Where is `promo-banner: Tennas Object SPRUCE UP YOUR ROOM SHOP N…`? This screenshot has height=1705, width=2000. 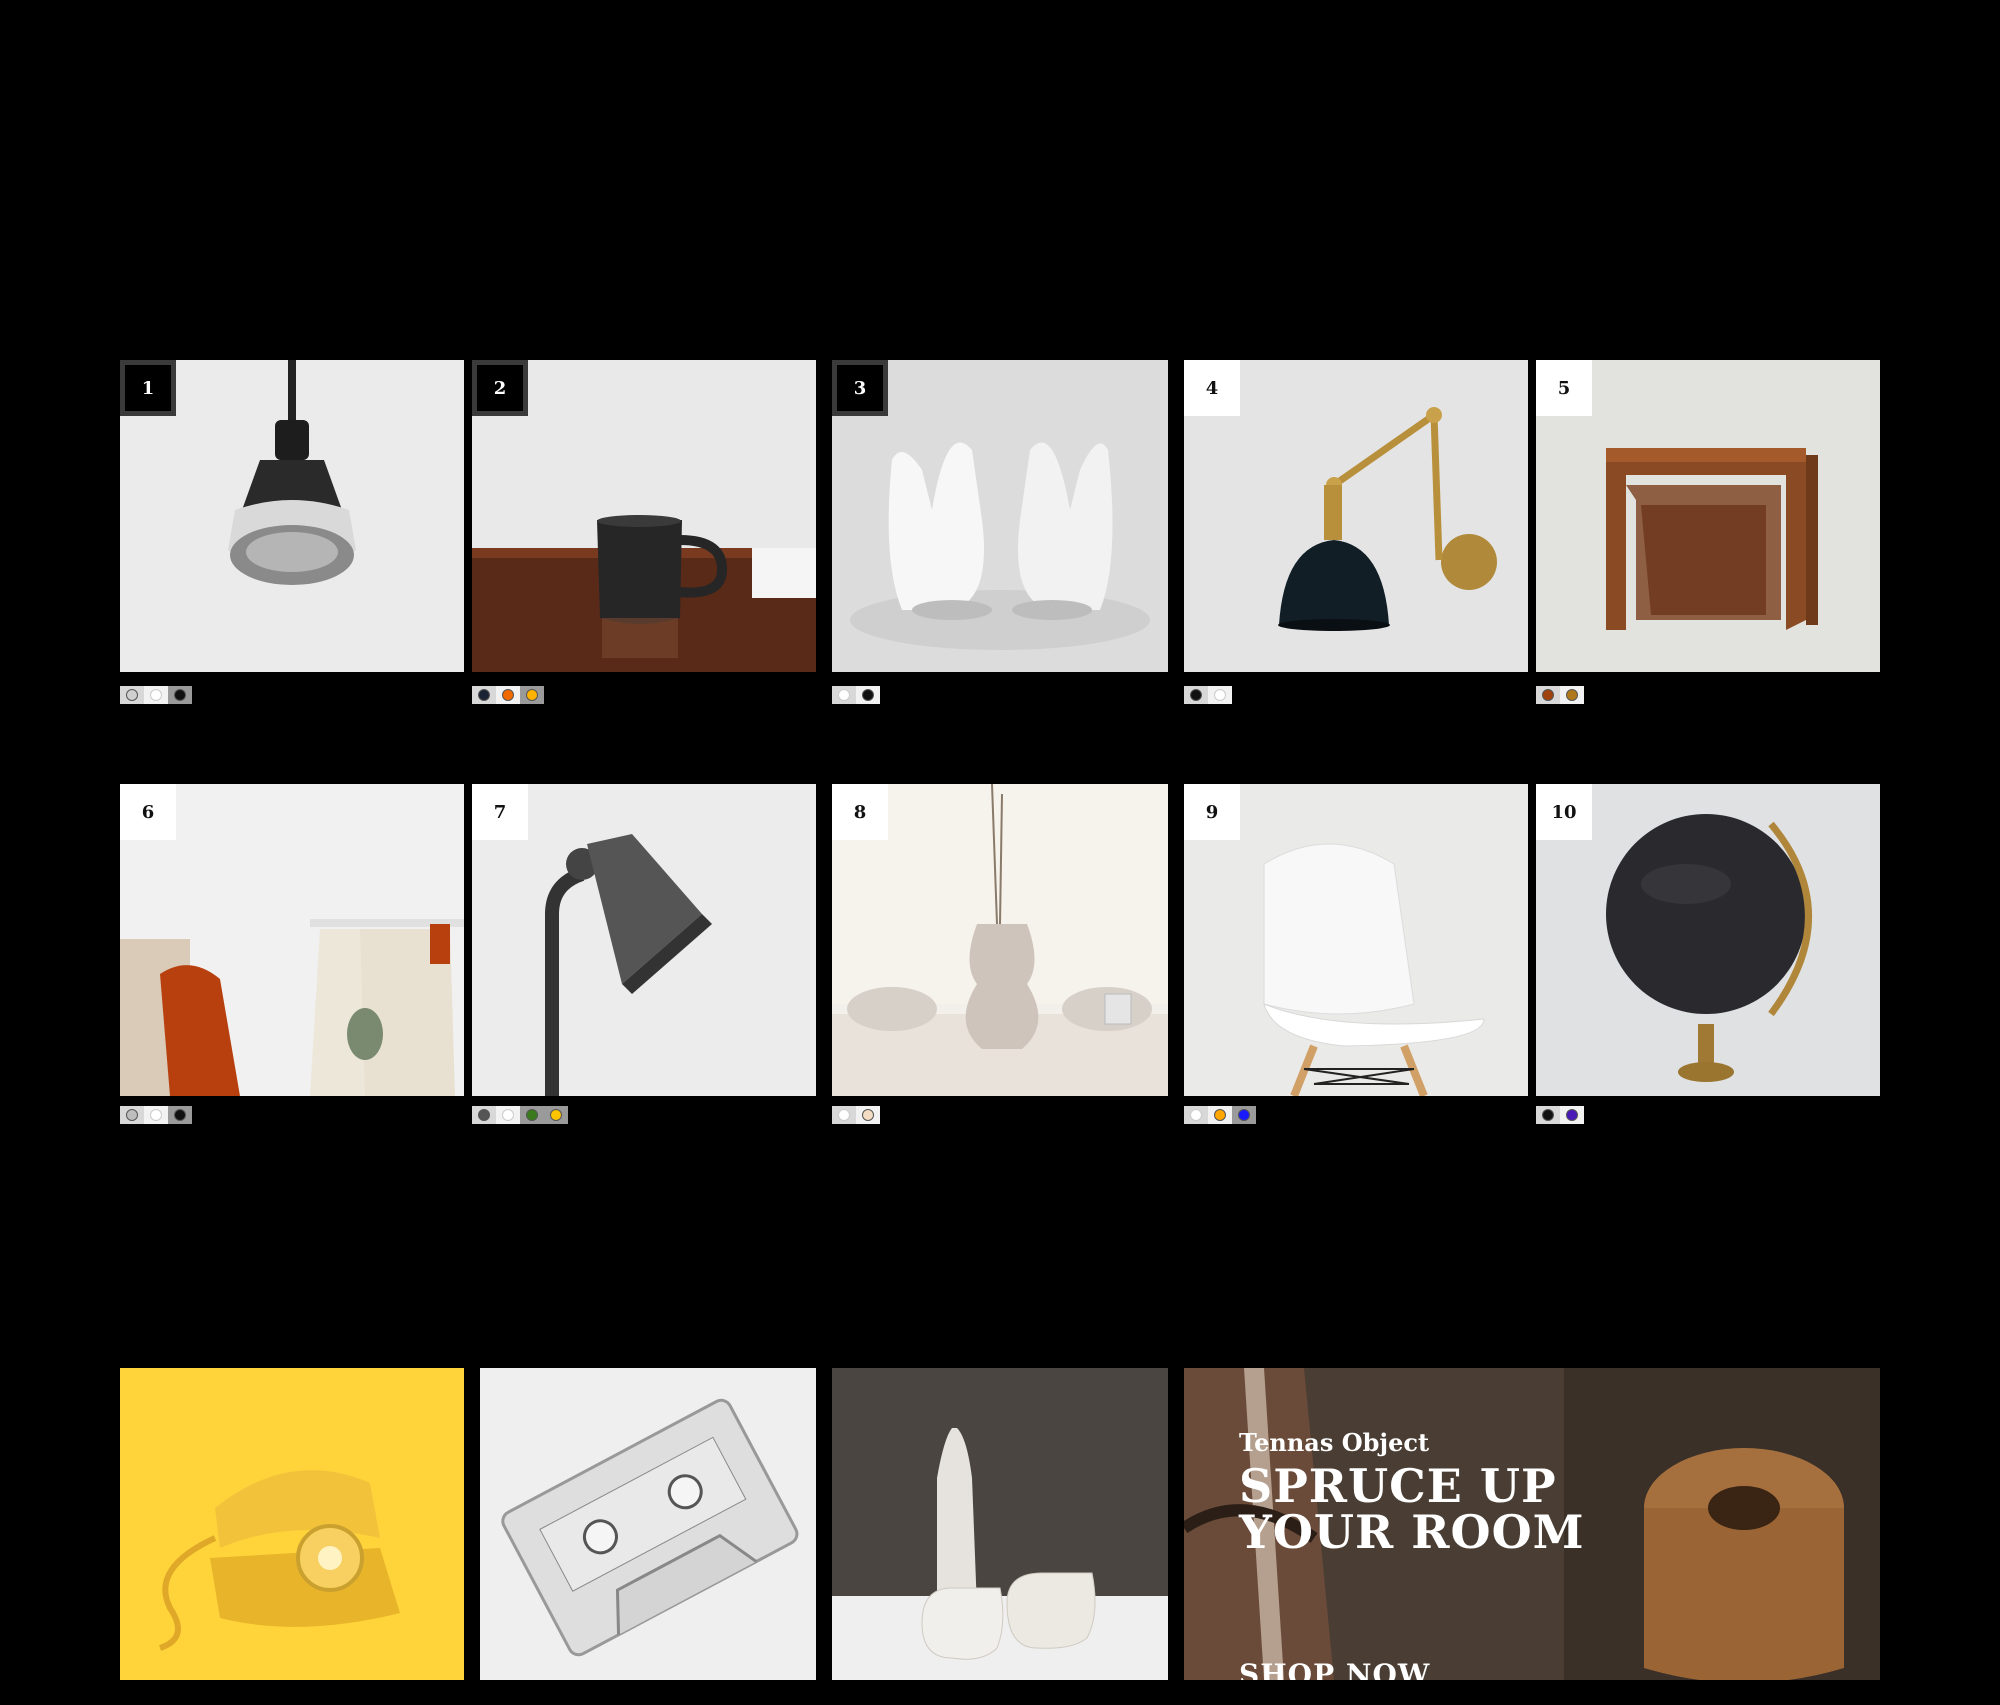 promo-banner: Tennas Object SPRUCE UP YOUR ROOM SHOP N… is located at coordinates (1532, 1524).